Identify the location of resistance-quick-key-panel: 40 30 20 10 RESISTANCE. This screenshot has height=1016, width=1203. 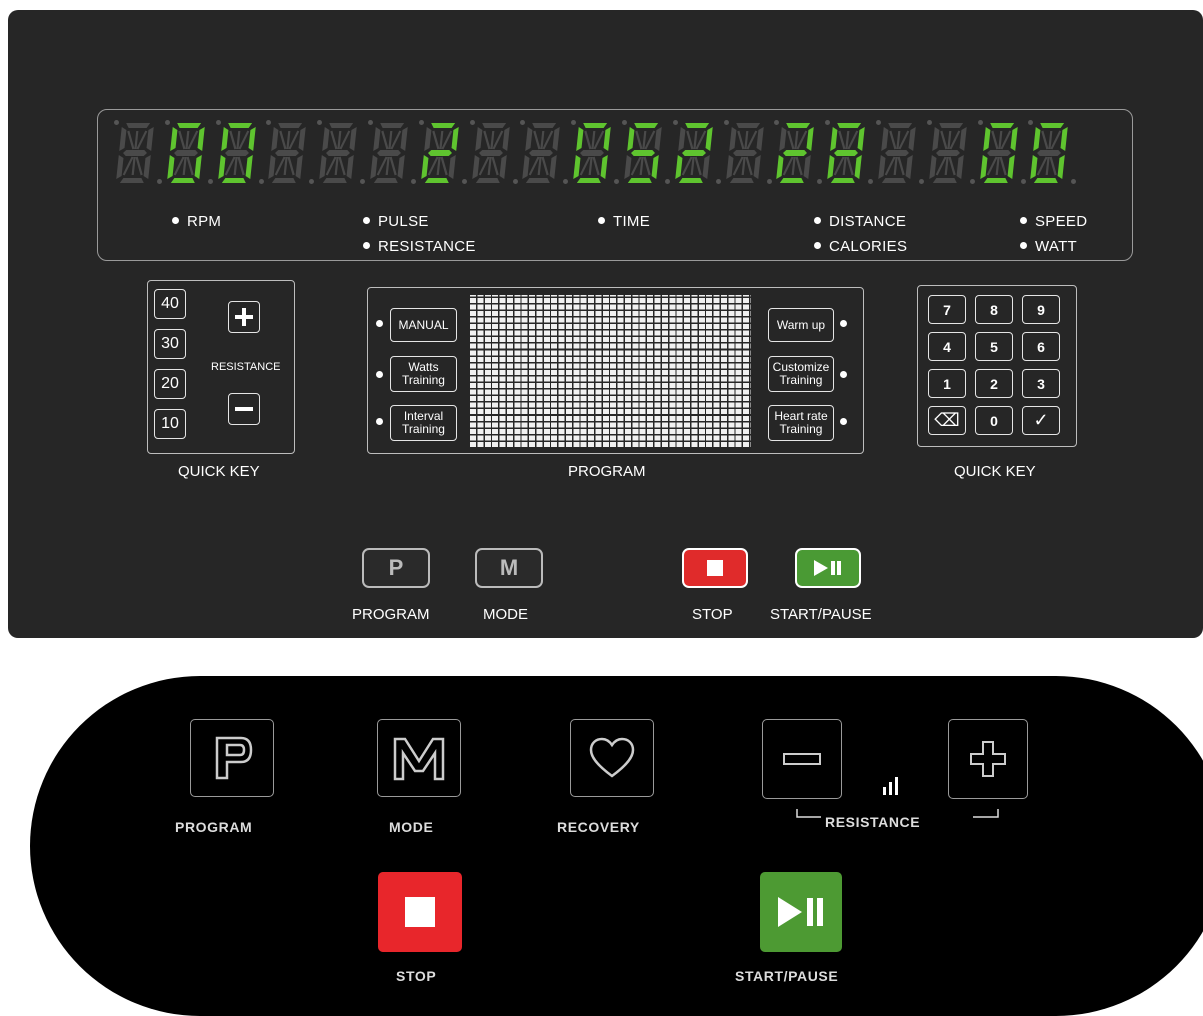
(221, 367).